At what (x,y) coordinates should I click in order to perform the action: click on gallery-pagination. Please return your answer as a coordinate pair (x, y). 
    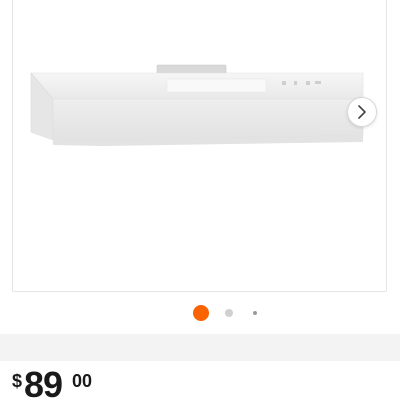
    Looking at the image, I should click on (200, 313).